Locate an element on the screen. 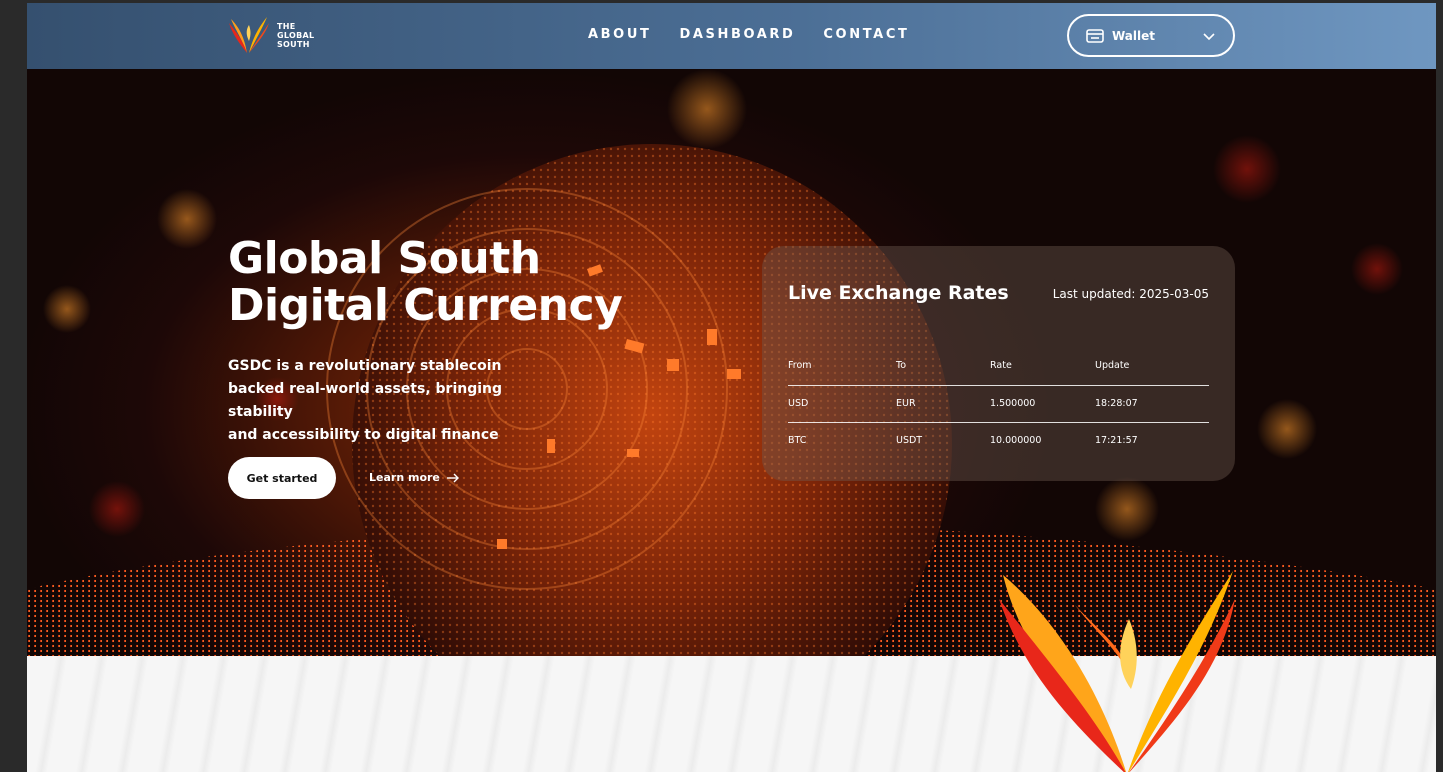 This screenshot has height=772, width=1443. logo-line: THE is located at coordinates (286, 26).